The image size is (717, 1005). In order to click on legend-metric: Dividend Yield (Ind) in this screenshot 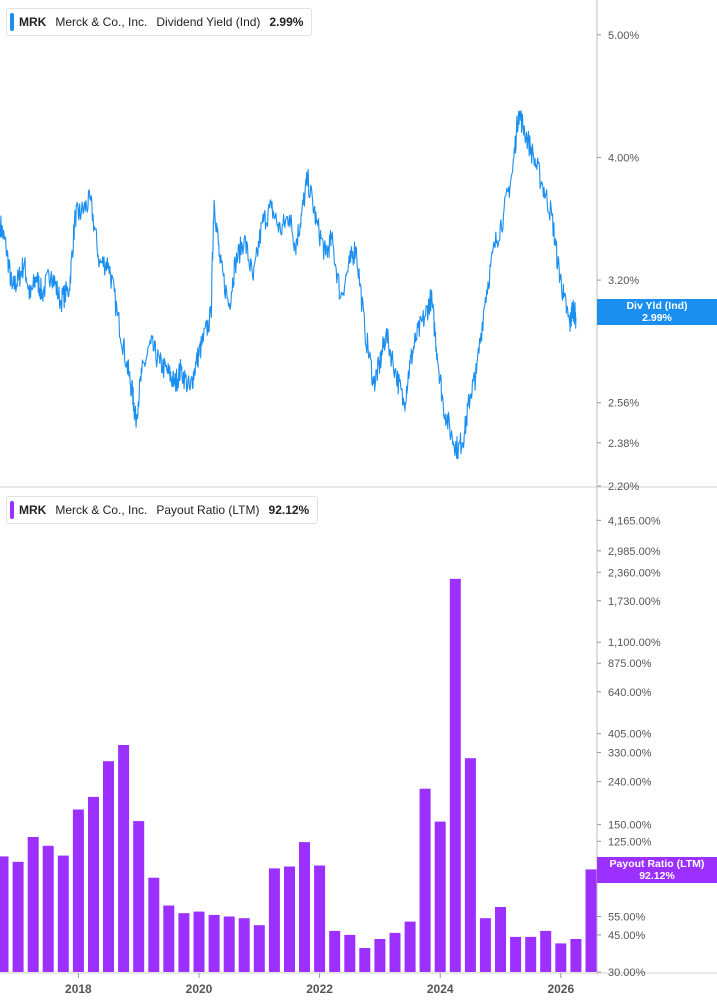, I will do `click(208, 22)`.